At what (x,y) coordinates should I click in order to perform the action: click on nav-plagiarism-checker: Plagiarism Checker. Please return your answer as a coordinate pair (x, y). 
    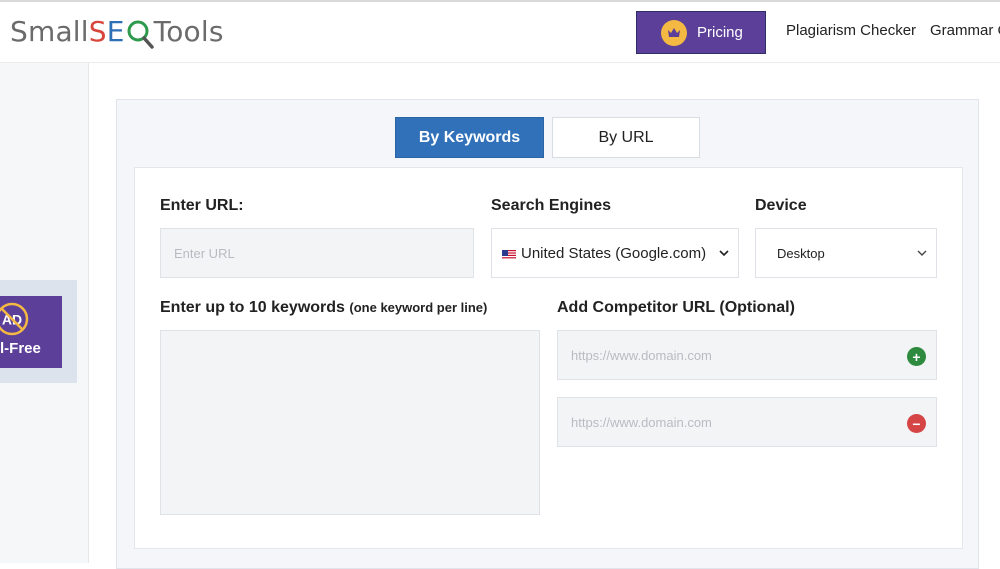
    Looking at the image, I should click on (851, 30).